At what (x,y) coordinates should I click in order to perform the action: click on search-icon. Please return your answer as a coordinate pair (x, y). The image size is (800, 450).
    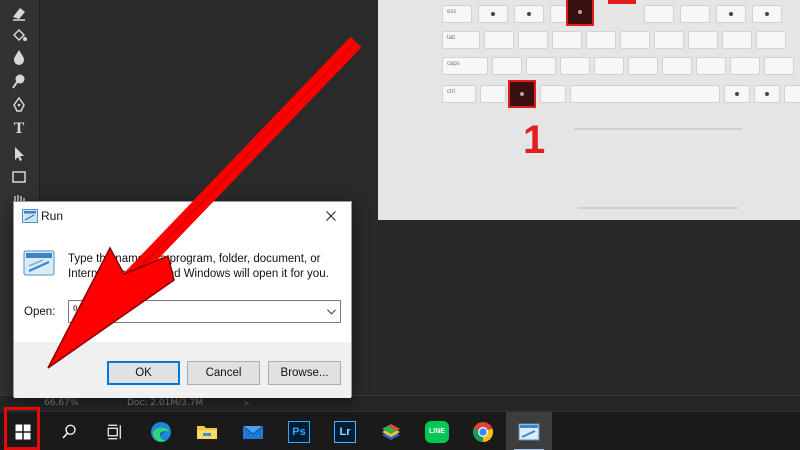
    Looking at the image, I should click on (69, 431).